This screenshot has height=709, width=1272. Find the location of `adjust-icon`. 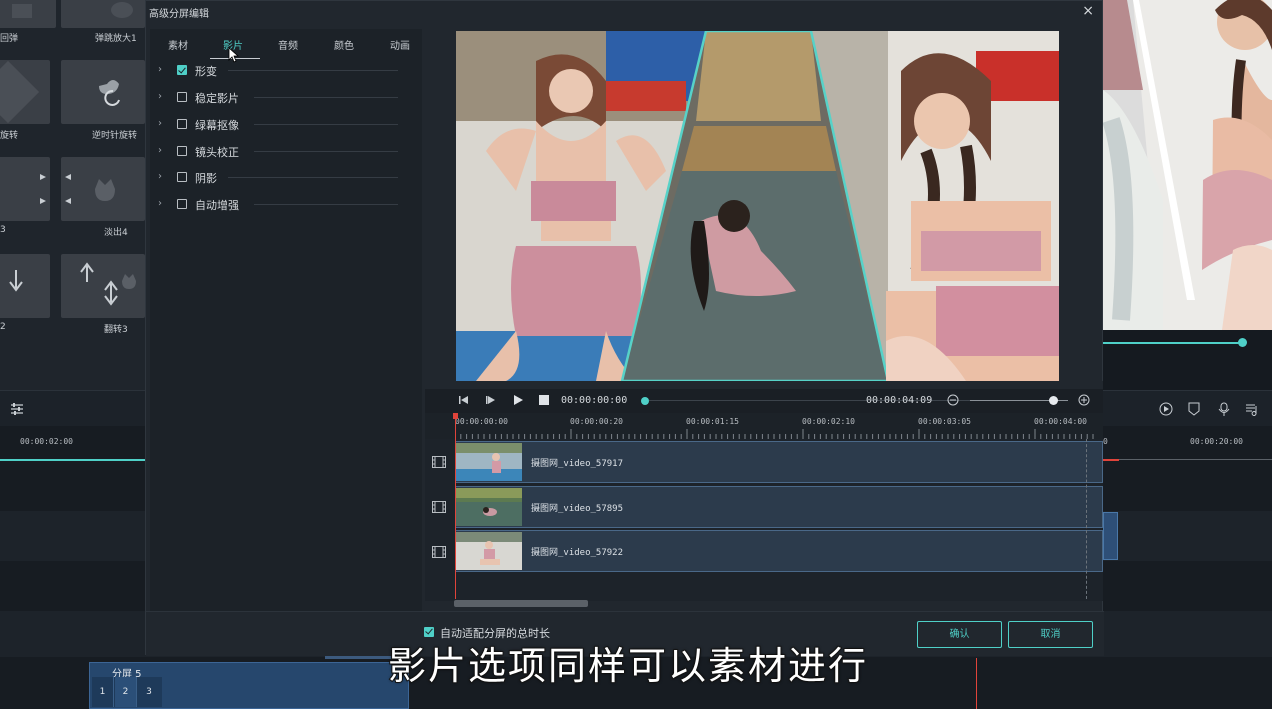

adjust-icon is located at coordinates (17, 409).